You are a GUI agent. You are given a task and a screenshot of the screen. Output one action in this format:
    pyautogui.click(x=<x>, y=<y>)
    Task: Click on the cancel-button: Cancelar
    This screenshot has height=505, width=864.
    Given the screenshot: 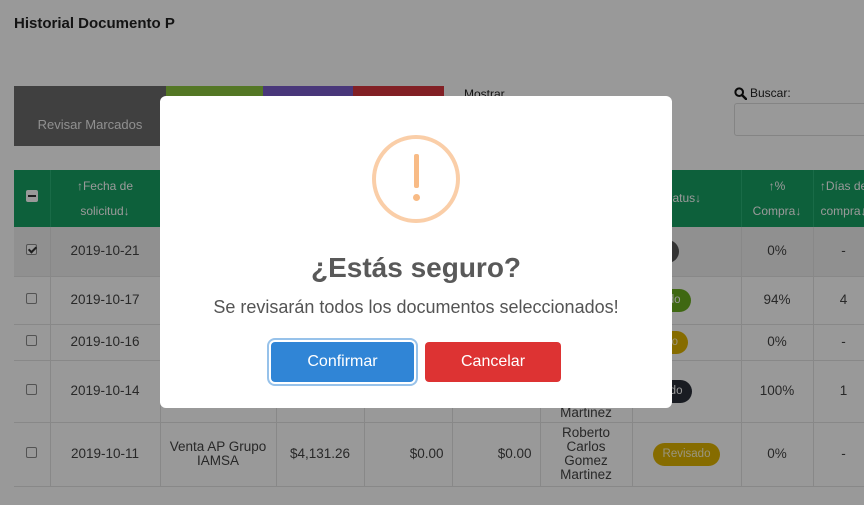 What is the action you would take?
    pyautogui.click(x=493, y=362)
    